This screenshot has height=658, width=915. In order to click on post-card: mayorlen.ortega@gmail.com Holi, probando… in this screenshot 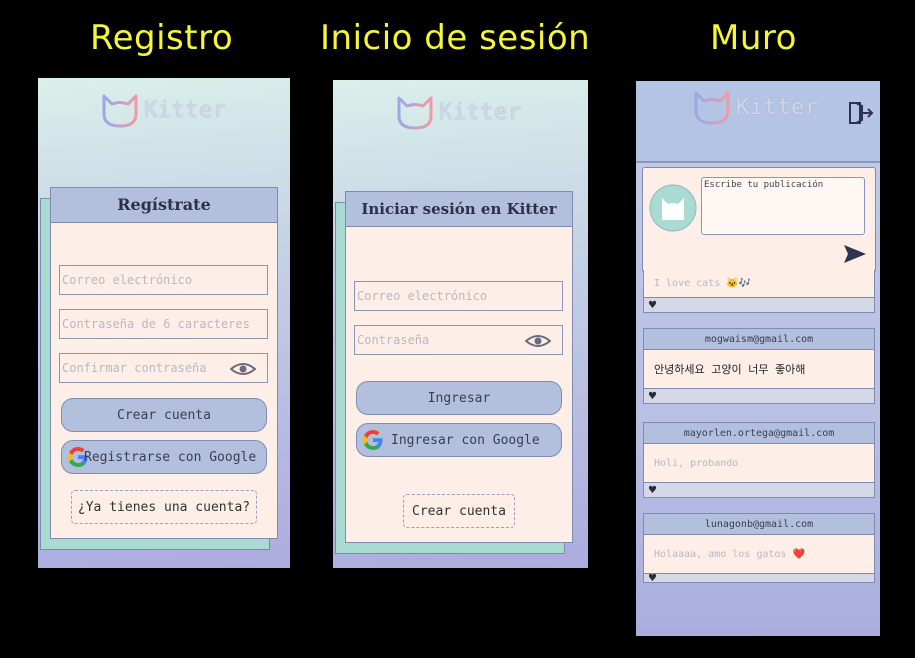, I will do `click(759, 460)`.